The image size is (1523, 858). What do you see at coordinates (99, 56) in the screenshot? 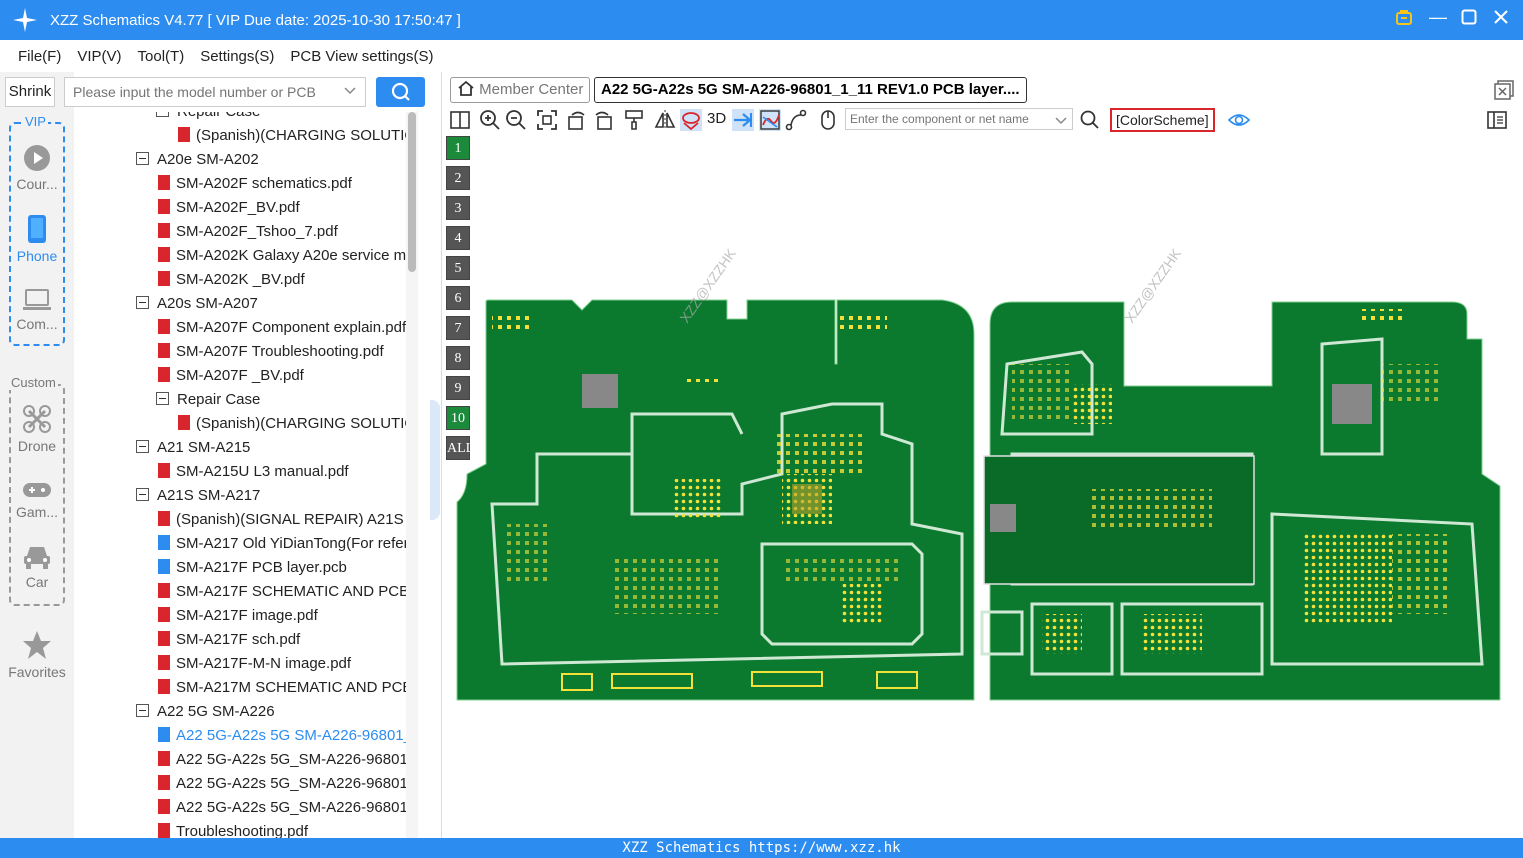
I see `menu-vip: VIP(V)` at bounding box center [99, 56].